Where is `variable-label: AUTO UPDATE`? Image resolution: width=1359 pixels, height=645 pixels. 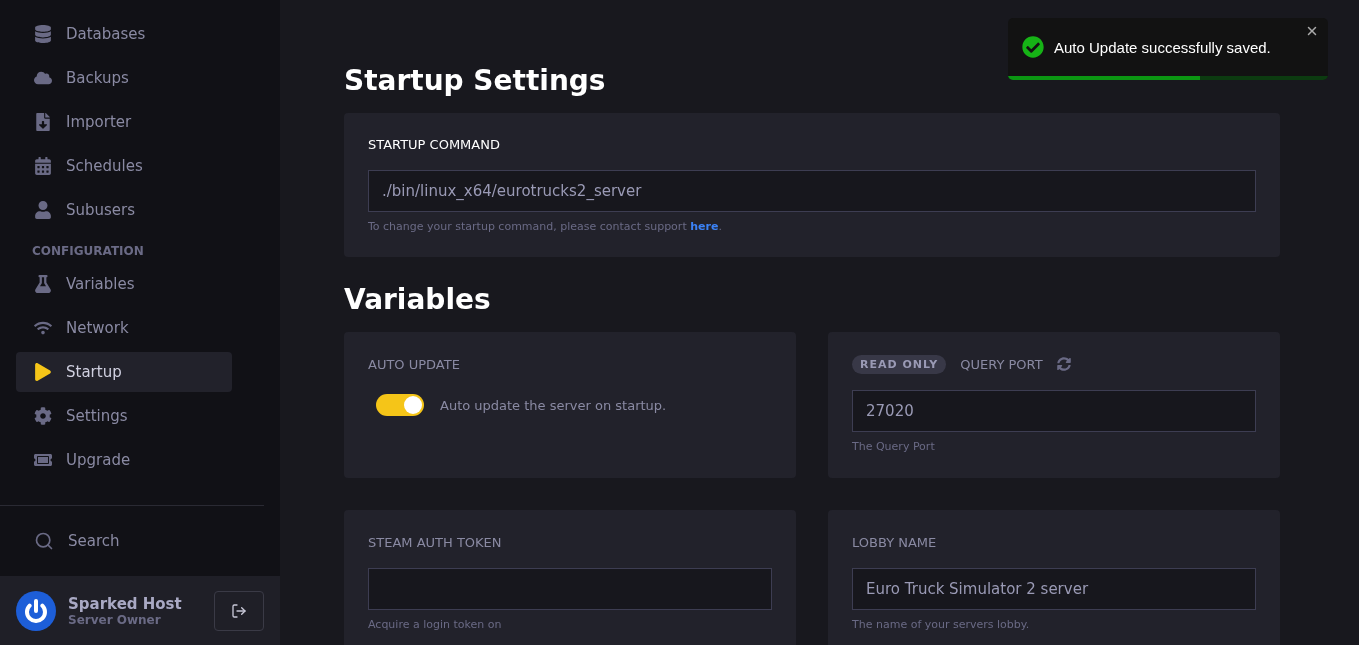
variable-label: AUTO UPDATE is located at coordinates (414, 364).